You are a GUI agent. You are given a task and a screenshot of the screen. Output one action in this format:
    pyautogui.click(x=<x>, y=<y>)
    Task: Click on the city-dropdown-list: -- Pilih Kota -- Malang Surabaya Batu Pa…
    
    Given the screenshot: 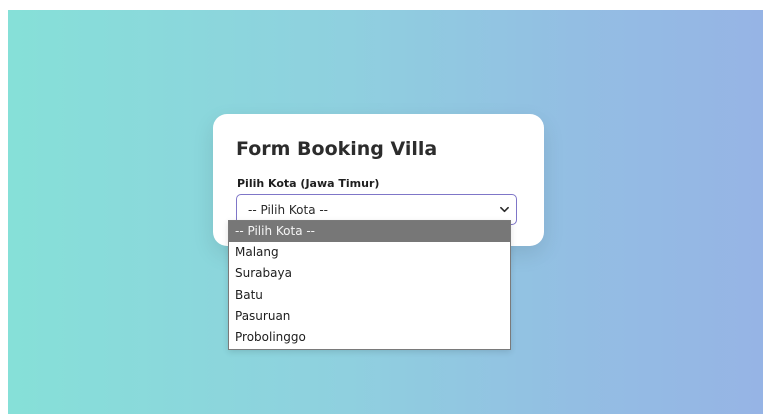 What is the action you would take?
    pyautogui.click(x=369, y=285)
    